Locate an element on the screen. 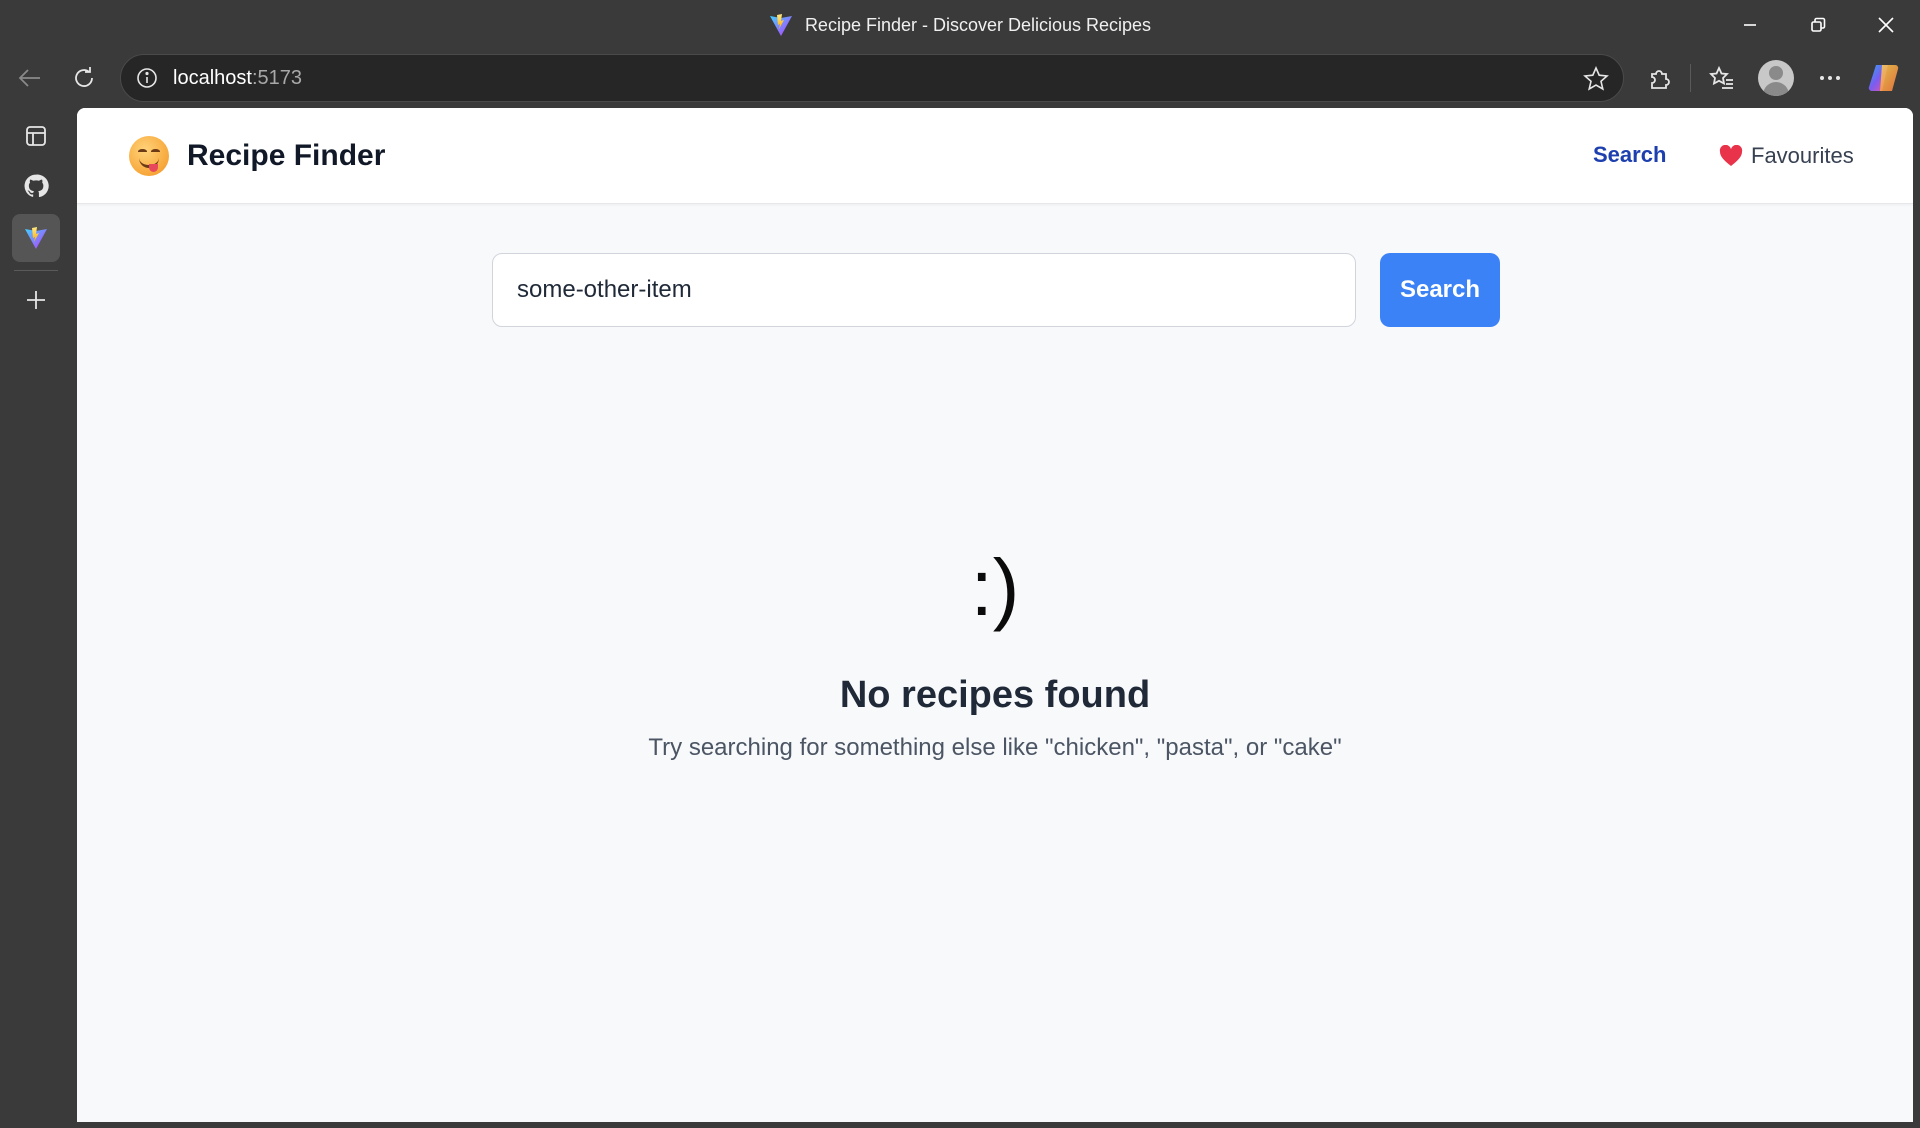 The width and height of the screenshot is (1920, 1128). search-button: Search is located at coordinates (1440, 290).